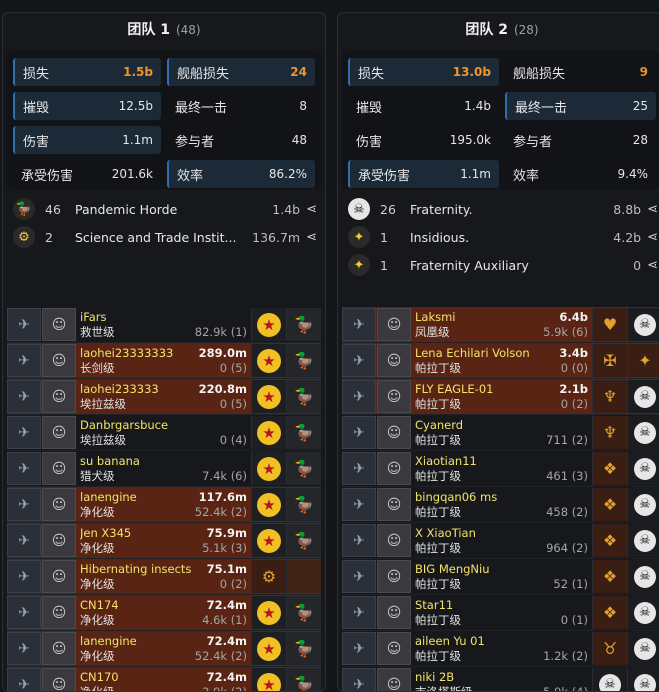  Describe the element at coordinates (97, 476) in the screenshot. I see `ship-name: 猎犬级` at that location.